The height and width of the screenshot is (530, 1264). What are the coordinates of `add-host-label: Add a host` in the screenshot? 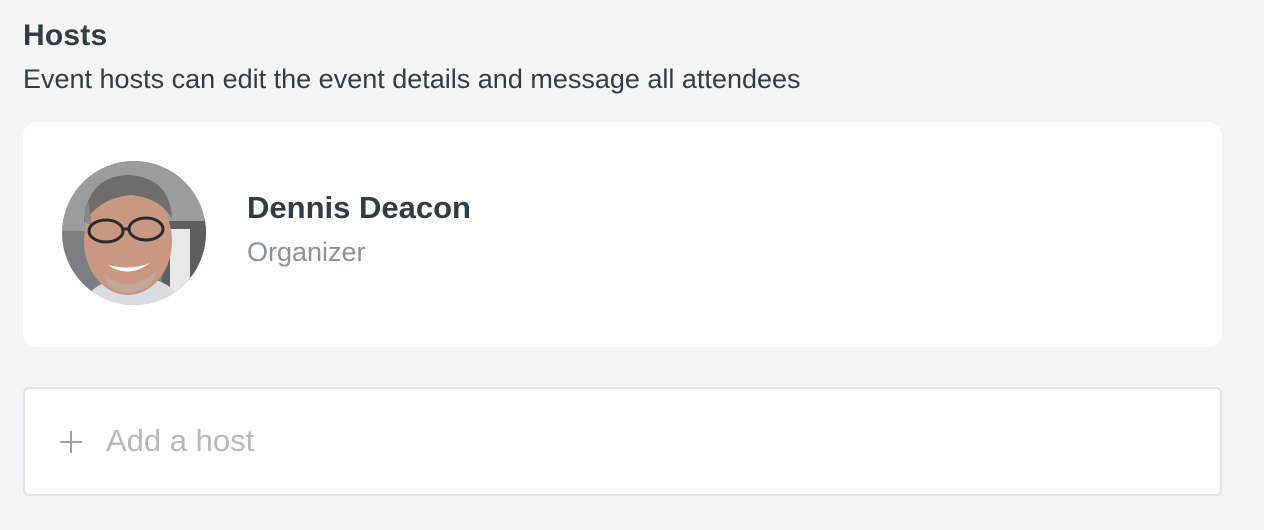 It's located at (180, 440).